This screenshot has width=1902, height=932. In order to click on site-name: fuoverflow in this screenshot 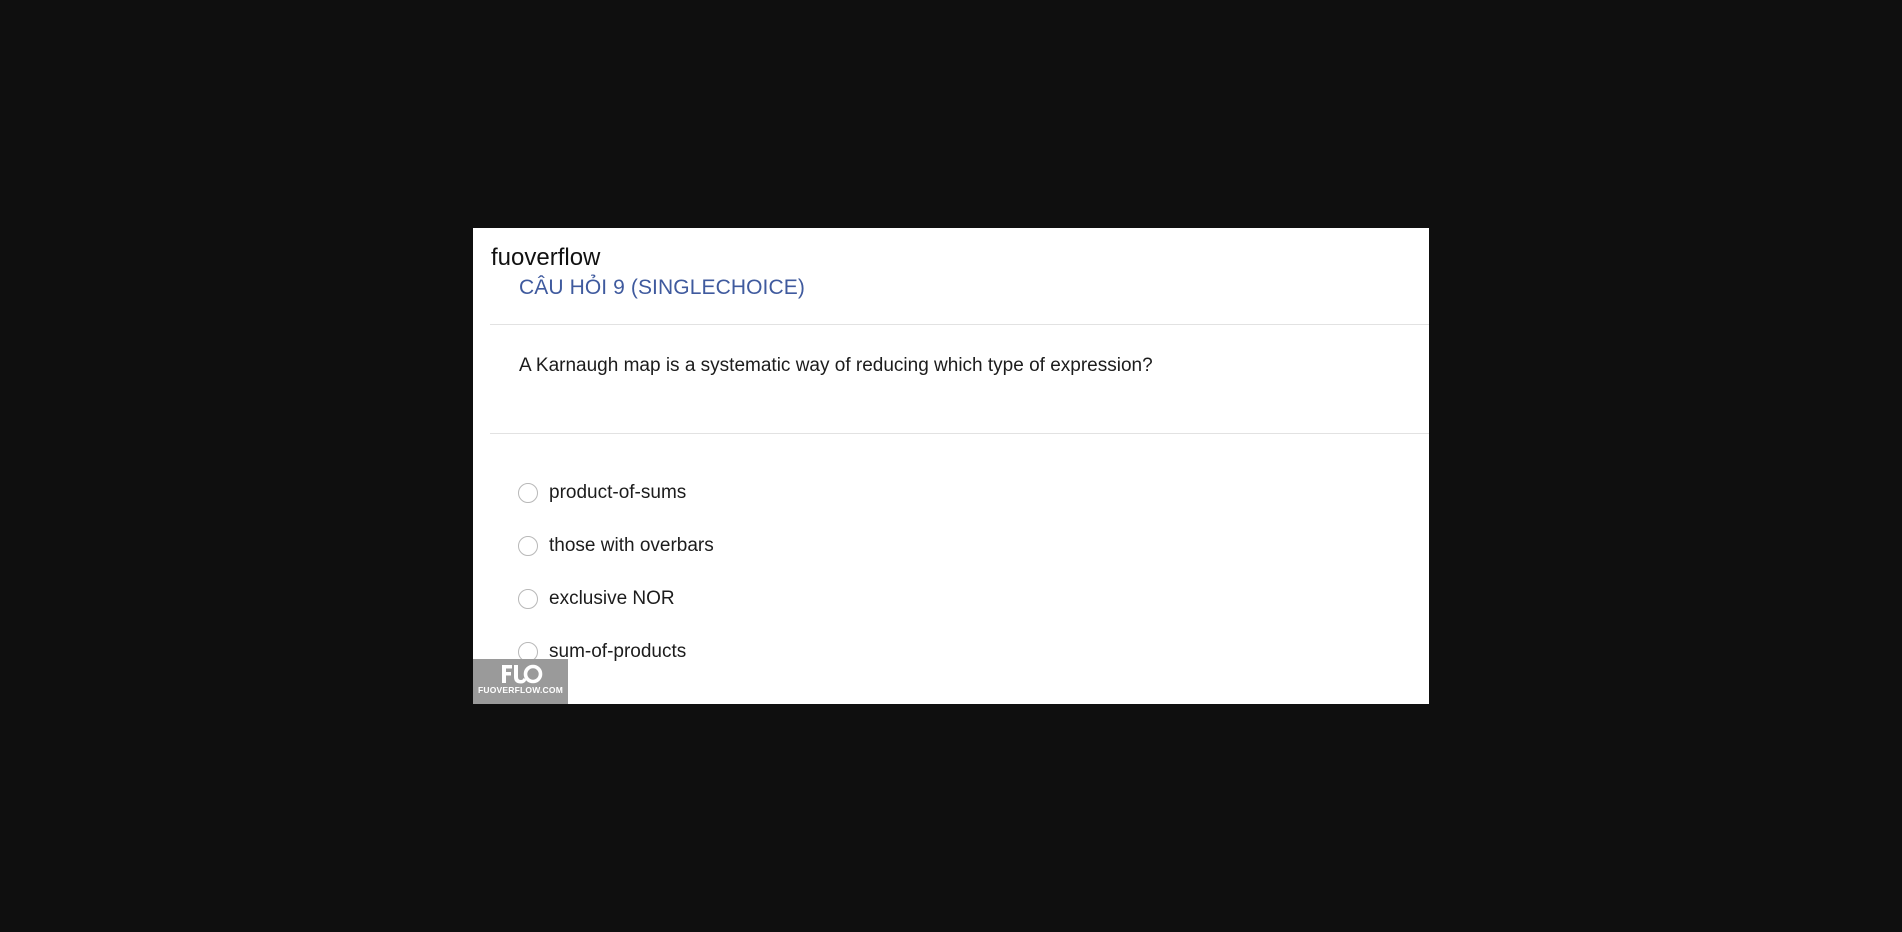, I will do `click(546, 257)`.